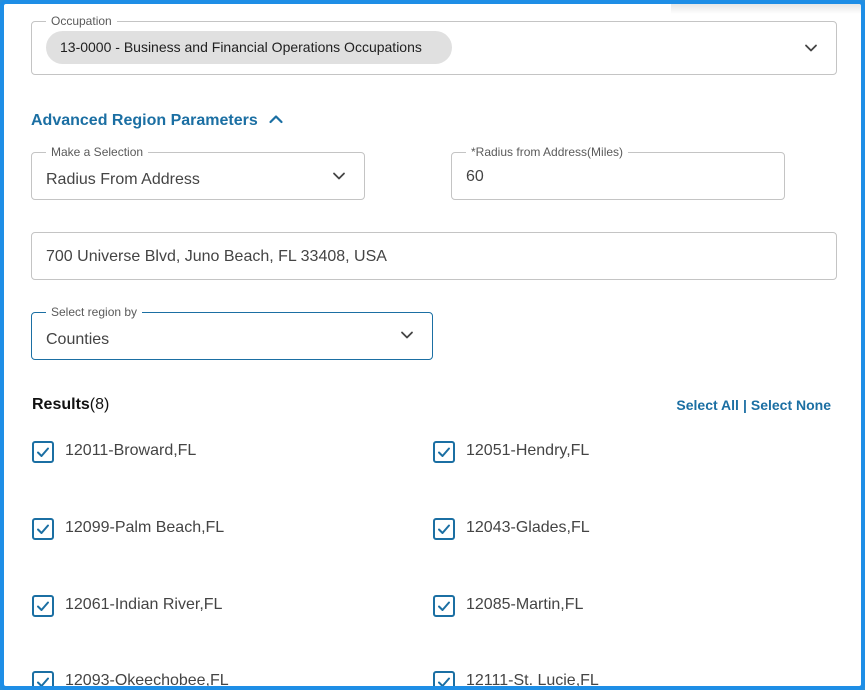 Image resolution: width=865 pixels, height=690 pixels. I want to click on result-label: 12085-Martin,FL, so click(525, 604).